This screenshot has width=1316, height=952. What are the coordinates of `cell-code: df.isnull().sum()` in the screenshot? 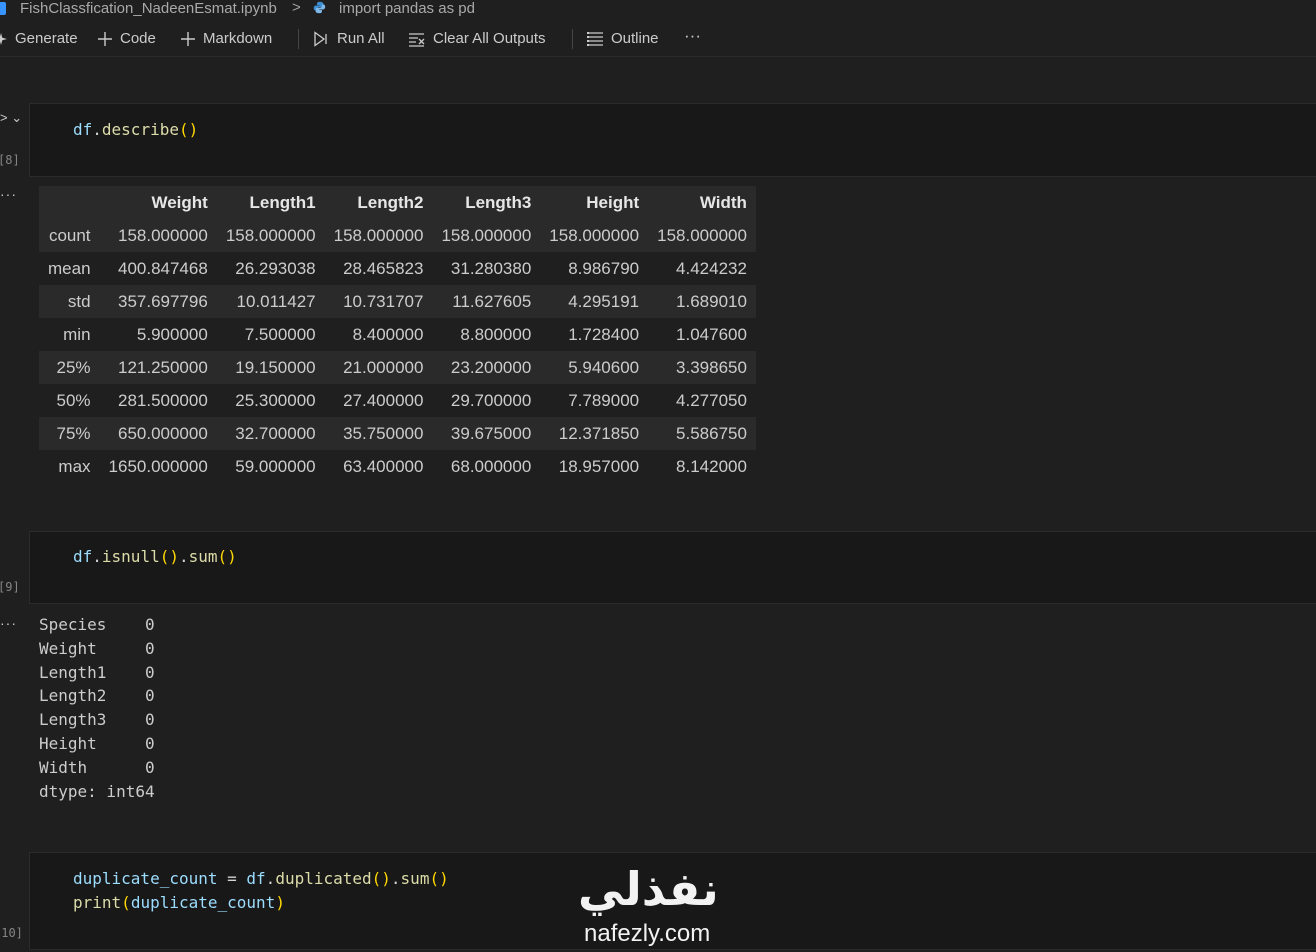 It's located at (155, 557).